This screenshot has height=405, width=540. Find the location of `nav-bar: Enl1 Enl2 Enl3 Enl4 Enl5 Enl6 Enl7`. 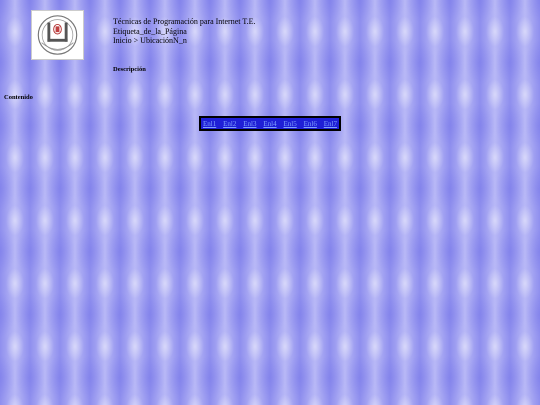

nav-bar: Enl1 Enl2 Enl3 Enl4 Enl5 Enl6 Enl7 is located at coordinates (270, 123).